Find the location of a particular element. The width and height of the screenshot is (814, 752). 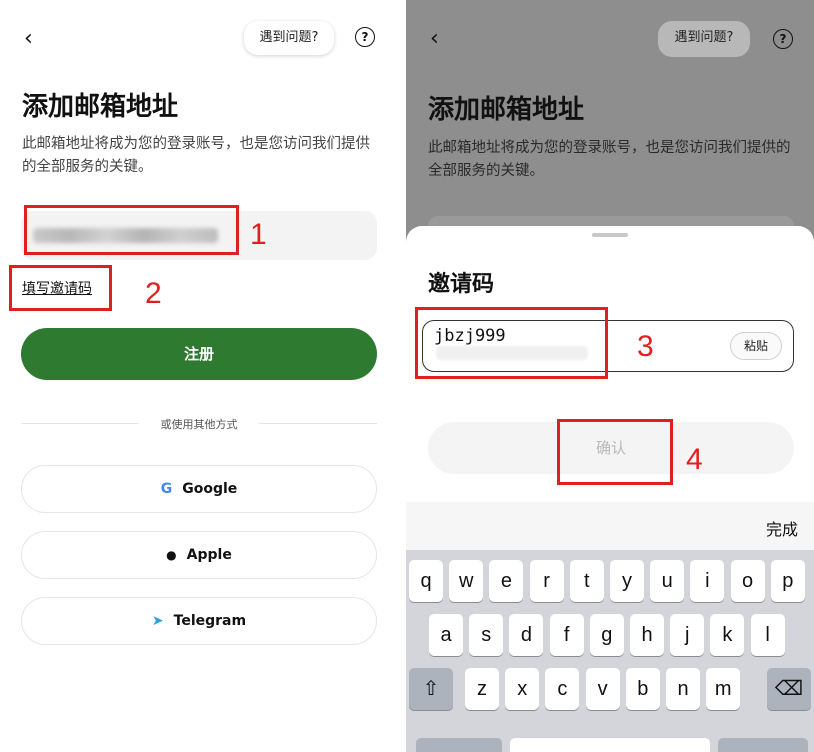

key-t: t is located at coordinates (586, 581).